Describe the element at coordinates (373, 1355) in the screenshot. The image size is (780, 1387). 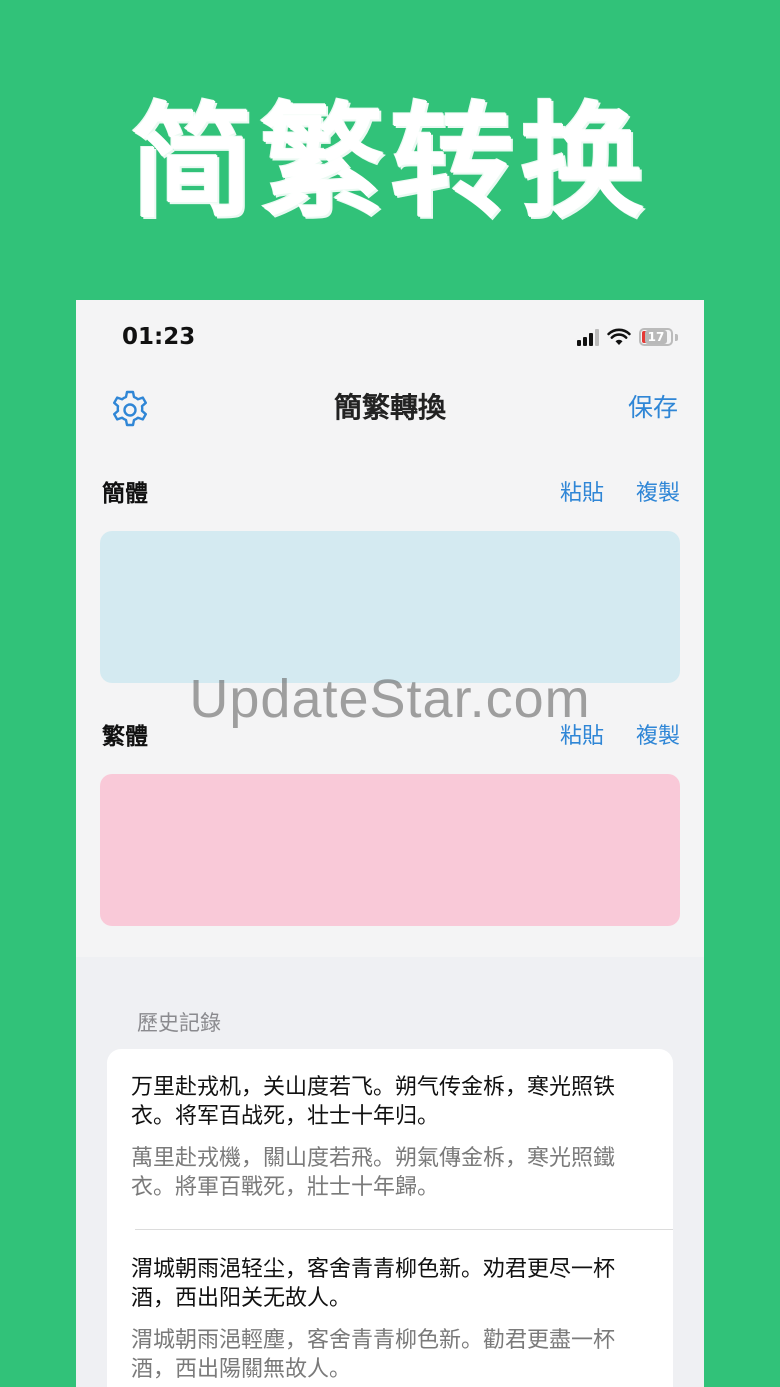
I see `history-item-traditional: 渭城朝雨浥輕塵，客舍青青柳色新。勸君更盡一杯酒，西出陽關無故人。` at that location.